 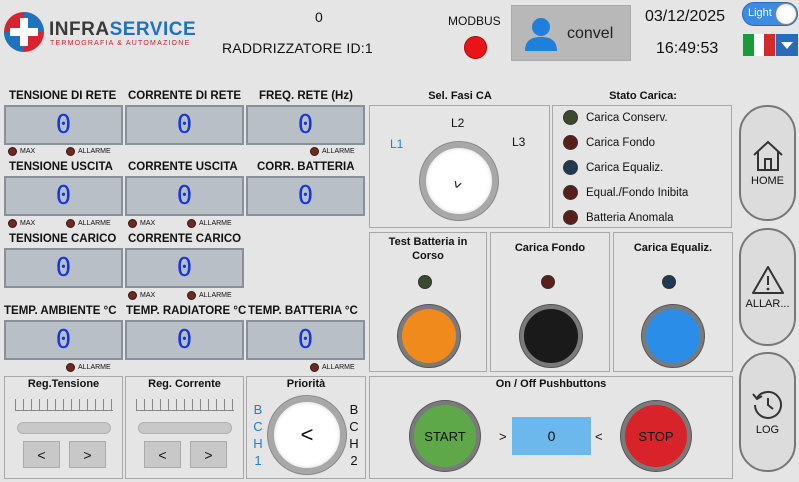 I want to click on reg-corrente-increase-button: >, so click(x=208, y=454).